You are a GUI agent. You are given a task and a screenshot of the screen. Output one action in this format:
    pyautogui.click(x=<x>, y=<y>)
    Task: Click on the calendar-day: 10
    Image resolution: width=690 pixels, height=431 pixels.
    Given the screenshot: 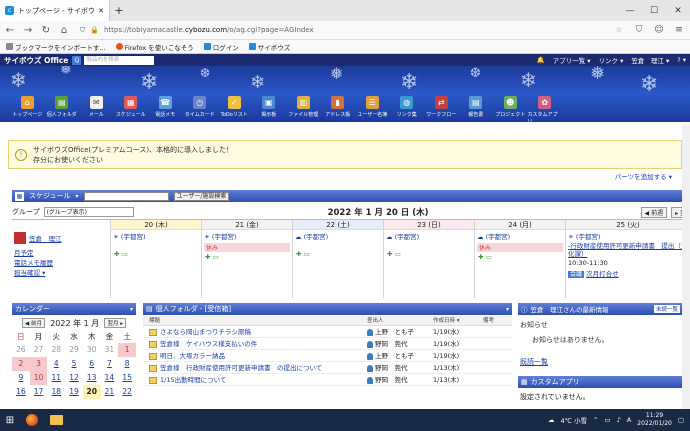 What is the action you would take?
    pyautogui.click(x=38, y=378)
    